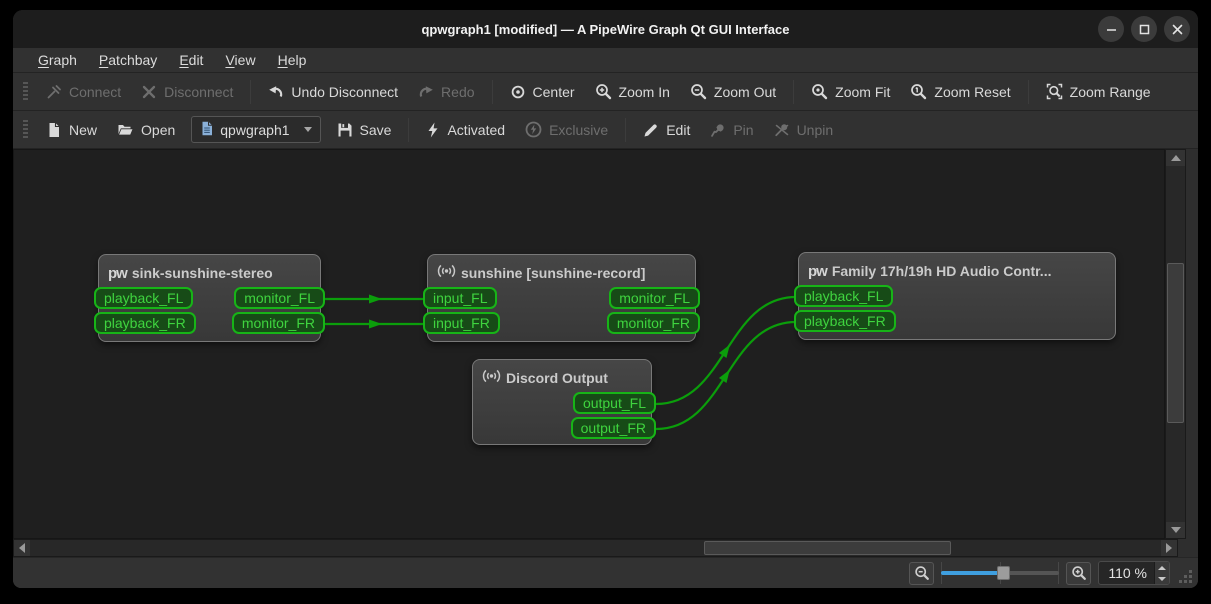 The width and height of the screenshot is (1211, 604). Describe the element at coordinates (960, 91) in the screenshot. I see `zoom-reset-button: Zoom Reset` at that location.